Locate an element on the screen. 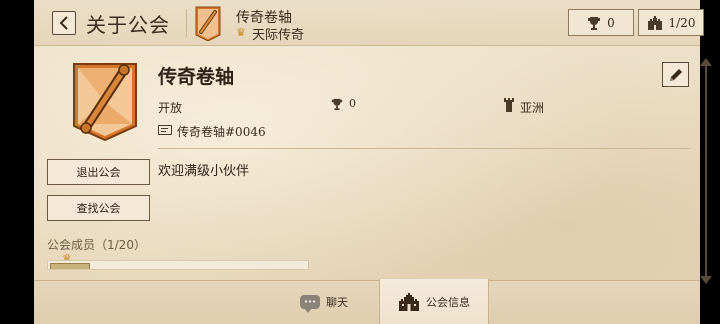  guild-status: 开放 is located at coordinates (170, 108).